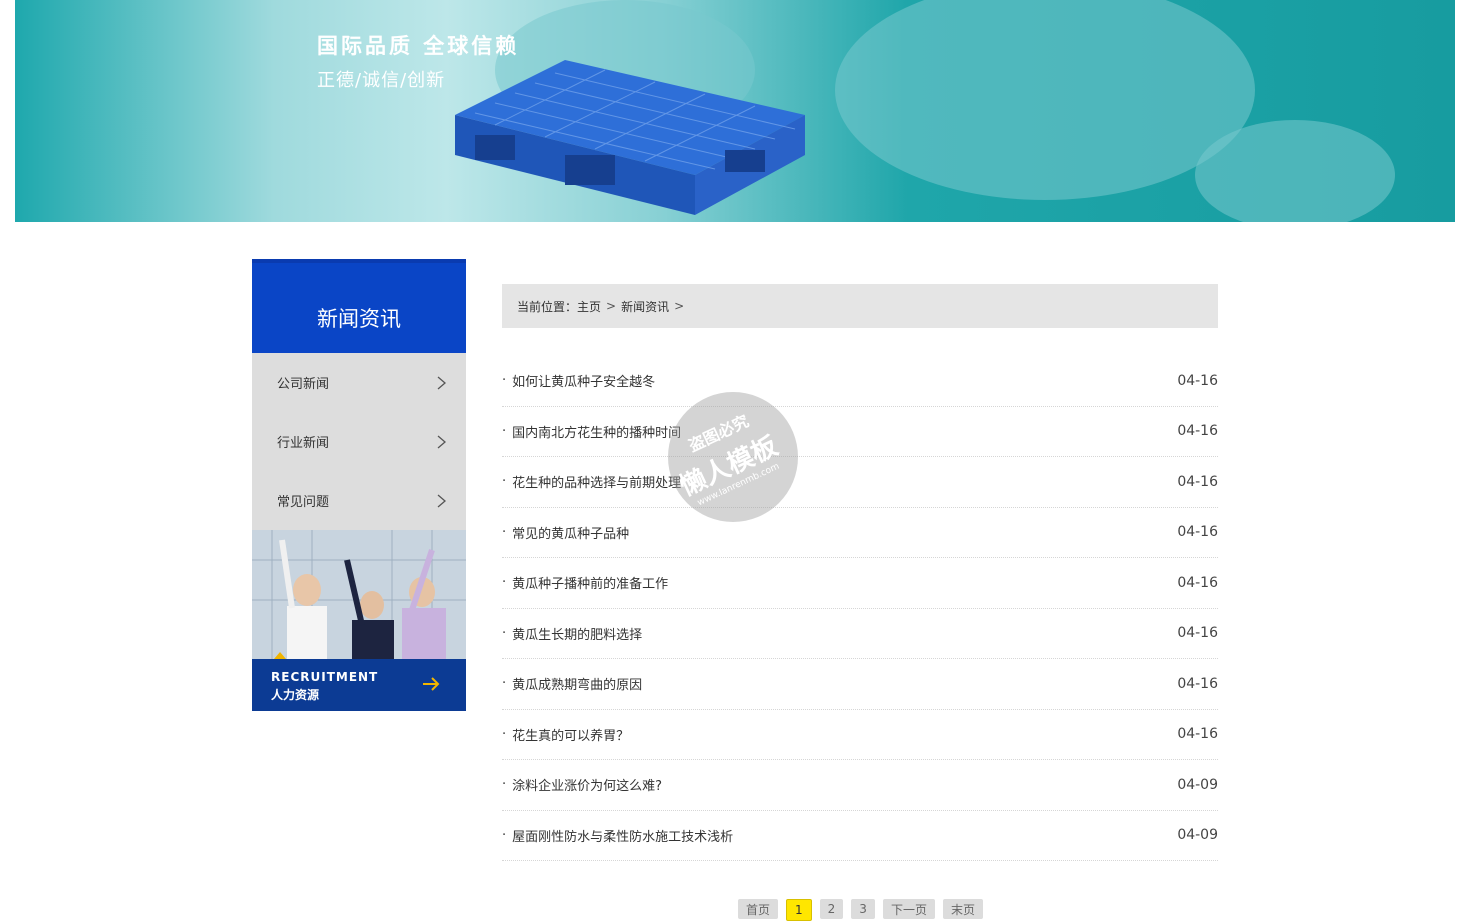  What do you see at coordinates (758, 909) in the screenshot?
I see `pager-first-button: 首页` at bounding box center [758, 909].